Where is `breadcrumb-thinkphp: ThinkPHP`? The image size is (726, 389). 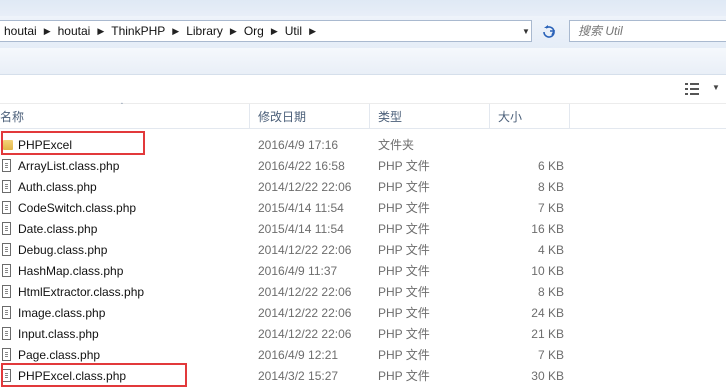
breadcrumb-thinkphp: ThinkPHP is located at coordinates (138, 31).